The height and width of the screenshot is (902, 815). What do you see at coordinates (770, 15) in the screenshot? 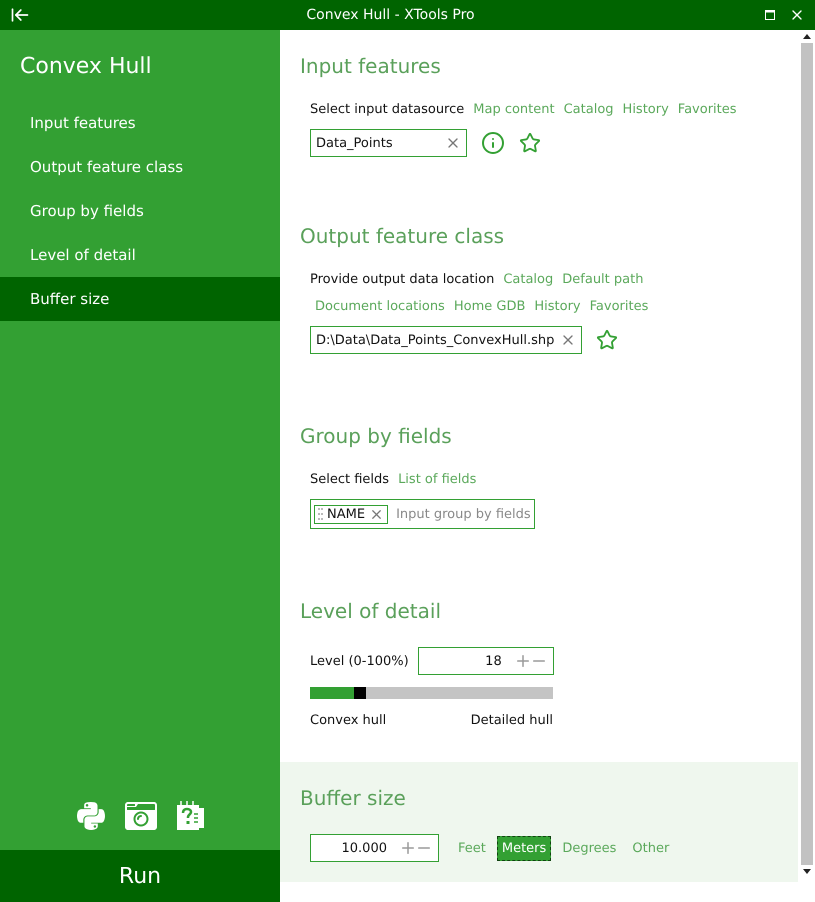
I see `maximize-icon` at bounding box center [770, 15].